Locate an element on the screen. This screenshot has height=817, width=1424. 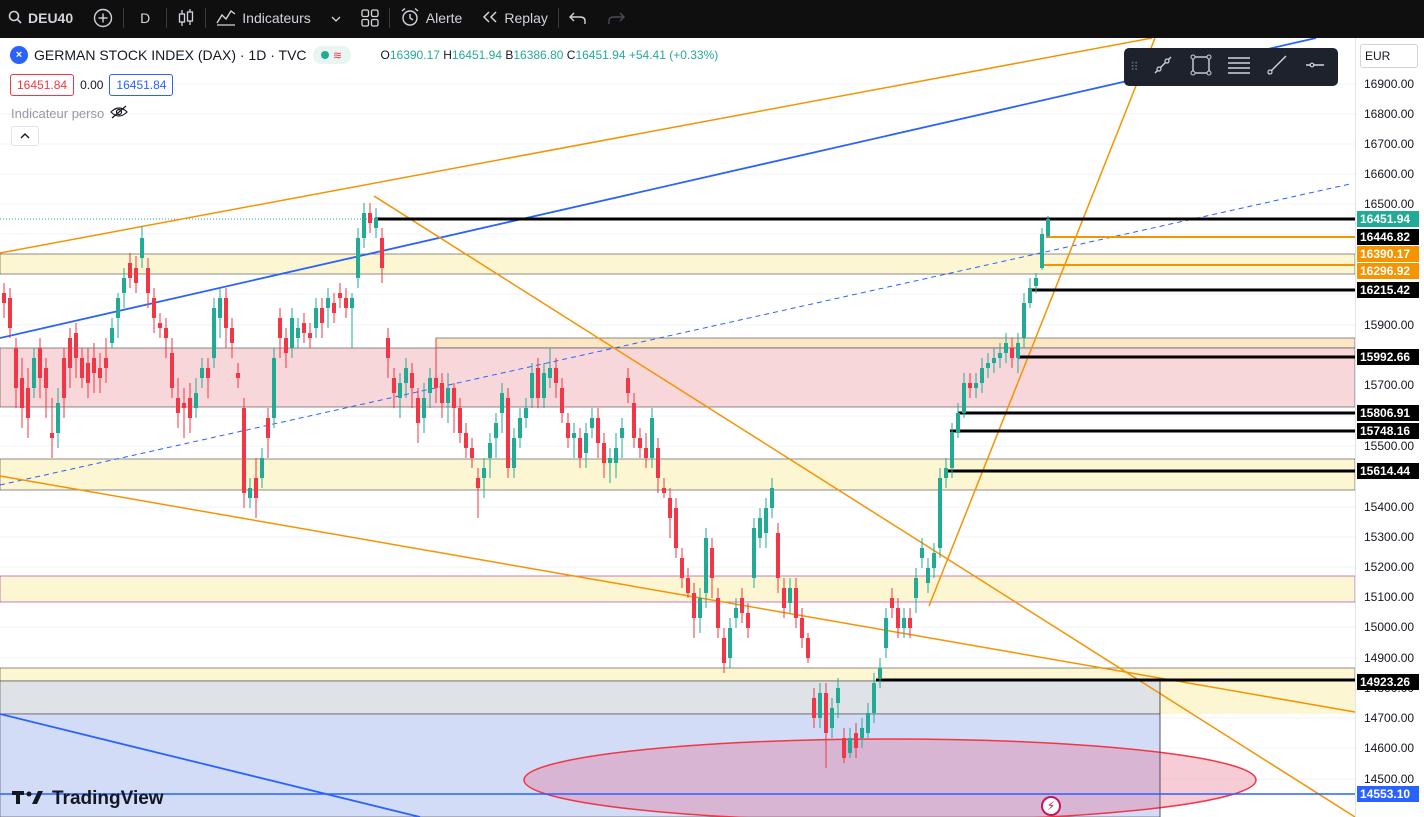
zone-orange-upper is located at coordinates (895, 343).